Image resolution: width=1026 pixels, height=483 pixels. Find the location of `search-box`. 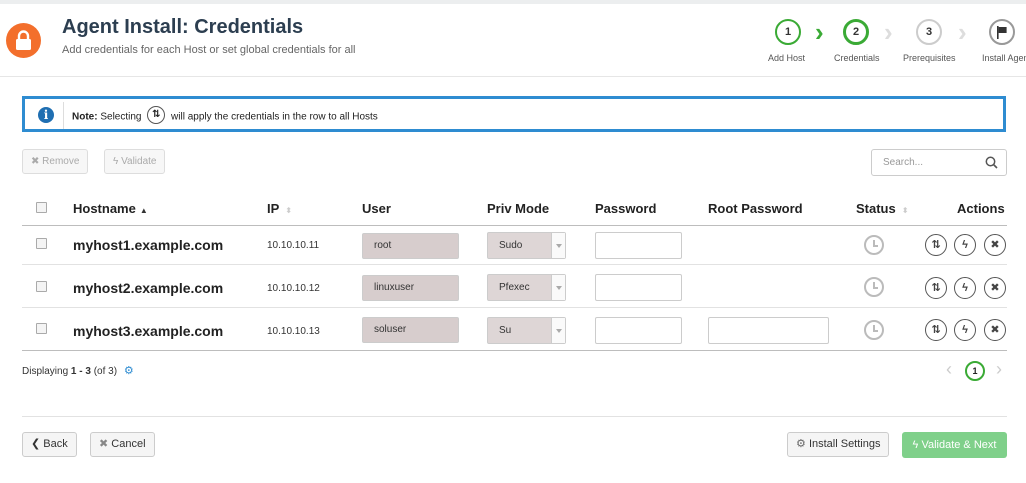

search-box is located at coordinates (939, 162).